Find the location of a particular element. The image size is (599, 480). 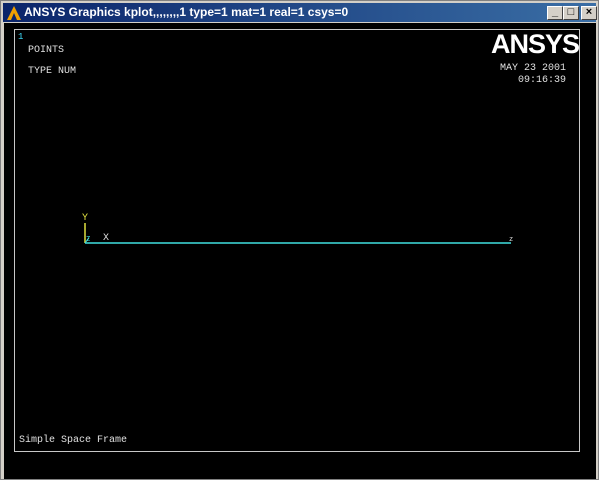

ansys-logo-icon is located at coordinates (14, 13).